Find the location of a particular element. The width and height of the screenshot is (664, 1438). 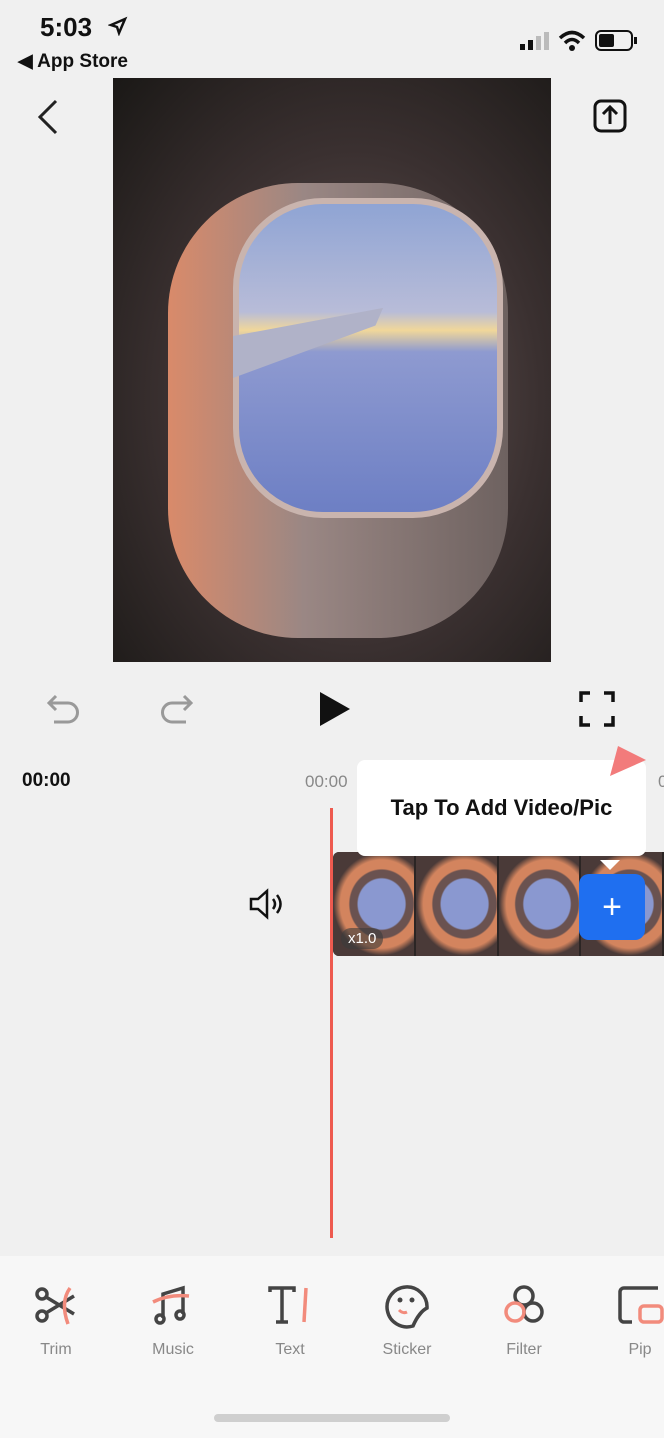

tool-text: Text is located at coordinates (290, 1320).